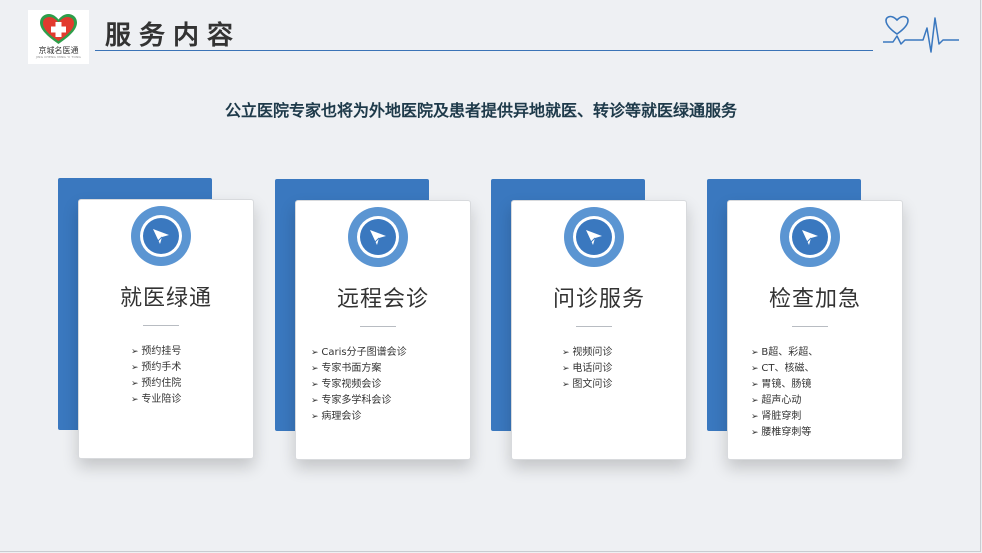  Describe the element at coordinates (815, 330) in the screenshot. I see `service-card-expedited-exams: 检查加急 B超、彩超、 CT、核磁、 胃镜、肠镜 超声心动 肾脏穿刺 腰椎穿刺等` at that location.